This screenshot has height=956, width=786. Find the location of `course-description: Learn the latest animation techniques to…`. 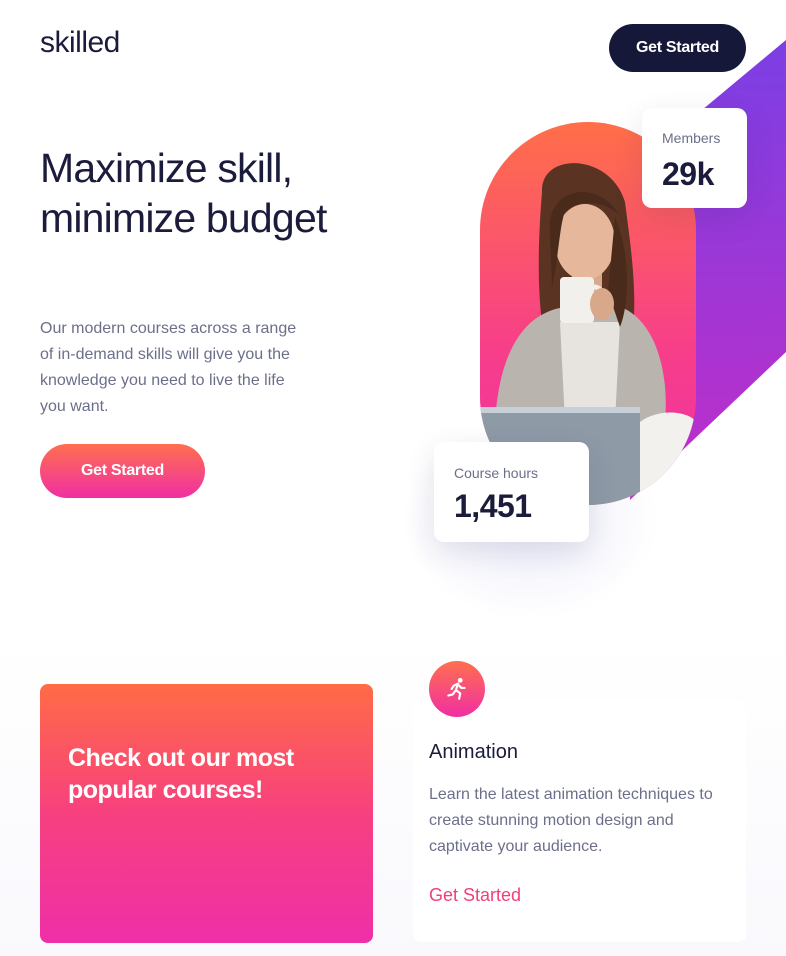

course-description: Learn the latest animation techniques to… is located at coordinates (571, 820).